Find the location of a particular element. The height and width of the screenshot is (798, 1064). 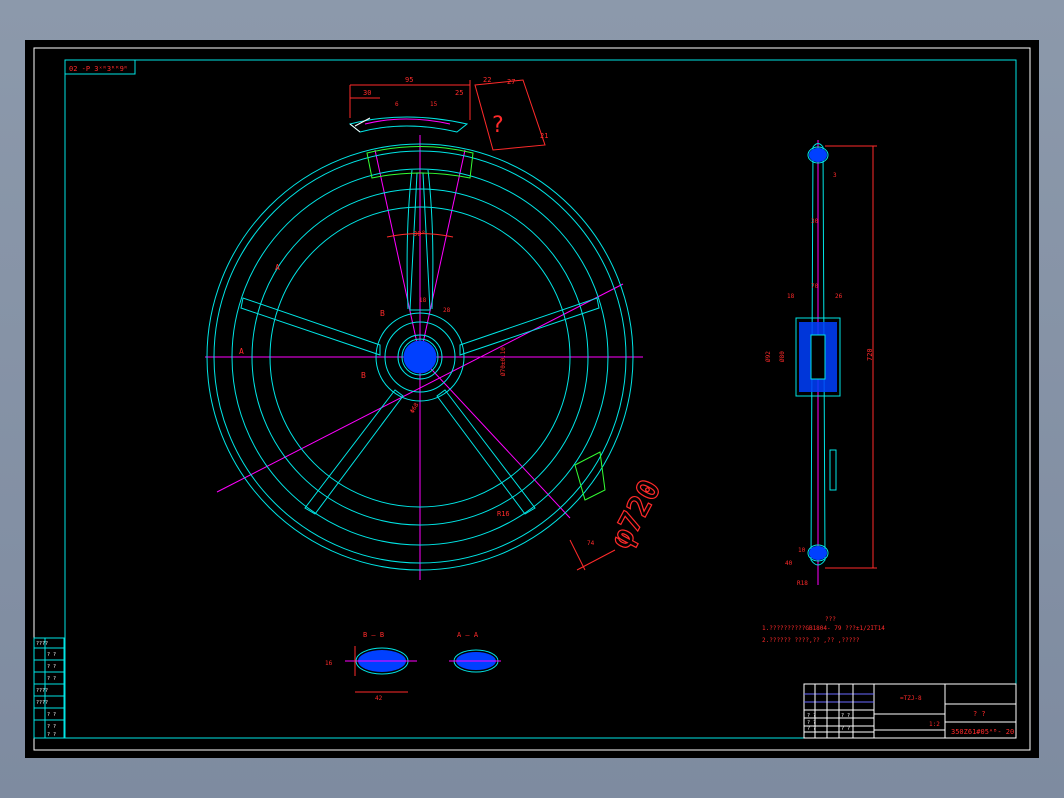

side-dim-720: 720 is located at coordinates (870, 354).